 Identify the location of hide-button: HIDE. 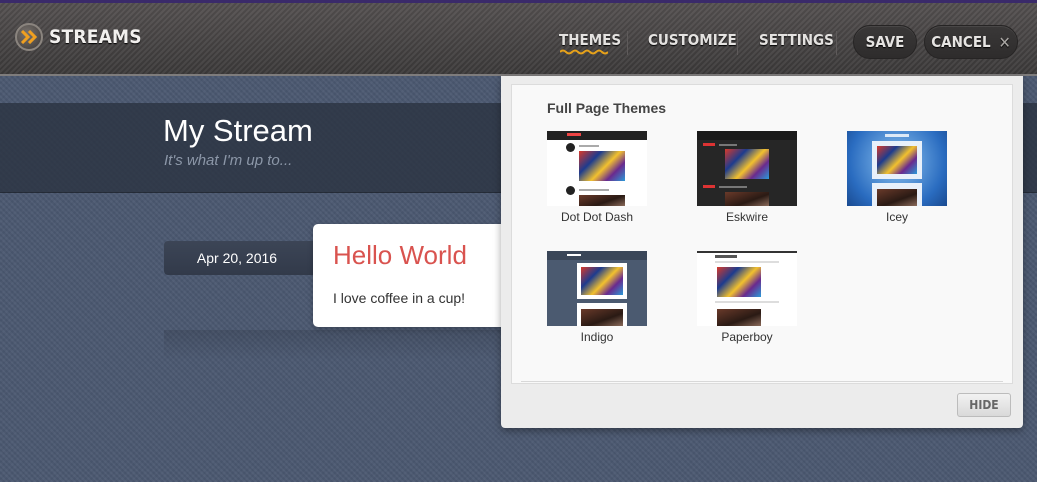
(984, 405).